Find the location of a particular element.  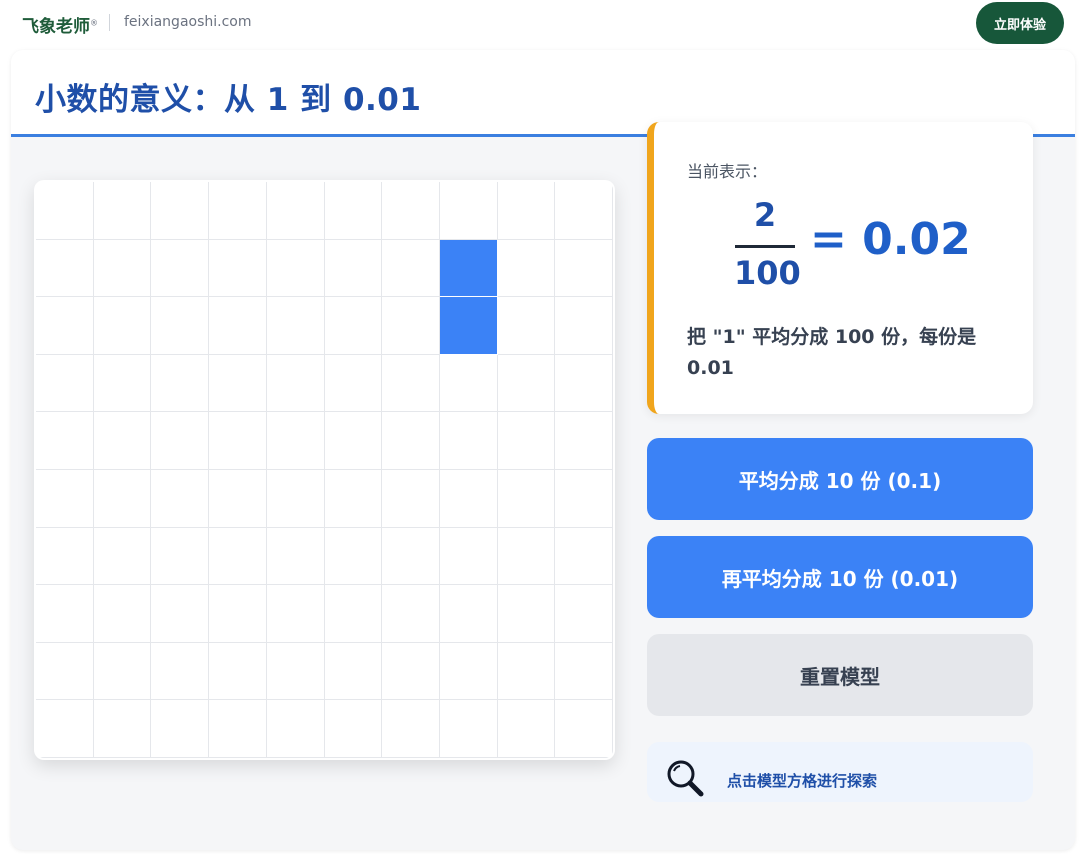

split-hundred-button: 再平均分成 10 份 (0.01) is located at coordinates (840, 577).